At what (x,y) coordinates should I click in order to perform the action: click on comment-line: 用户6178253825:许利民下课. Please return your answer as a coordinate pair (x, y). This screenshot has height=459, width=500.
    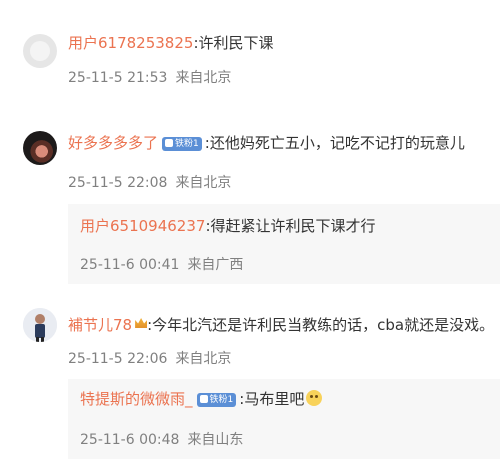
    Looking at the image, I should click on (171, 43).